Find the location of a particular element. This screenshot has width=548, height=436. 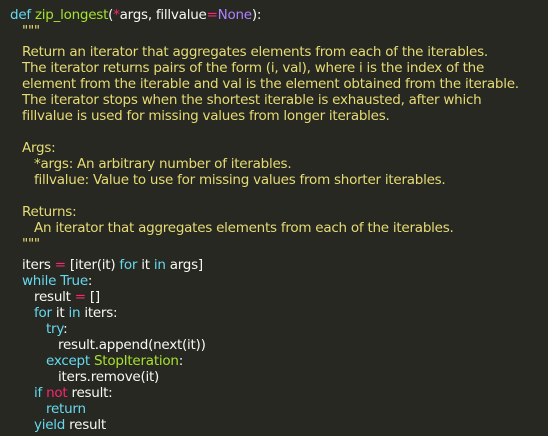

code-line-result-init: result = [] is located at coordinates (279, 297).